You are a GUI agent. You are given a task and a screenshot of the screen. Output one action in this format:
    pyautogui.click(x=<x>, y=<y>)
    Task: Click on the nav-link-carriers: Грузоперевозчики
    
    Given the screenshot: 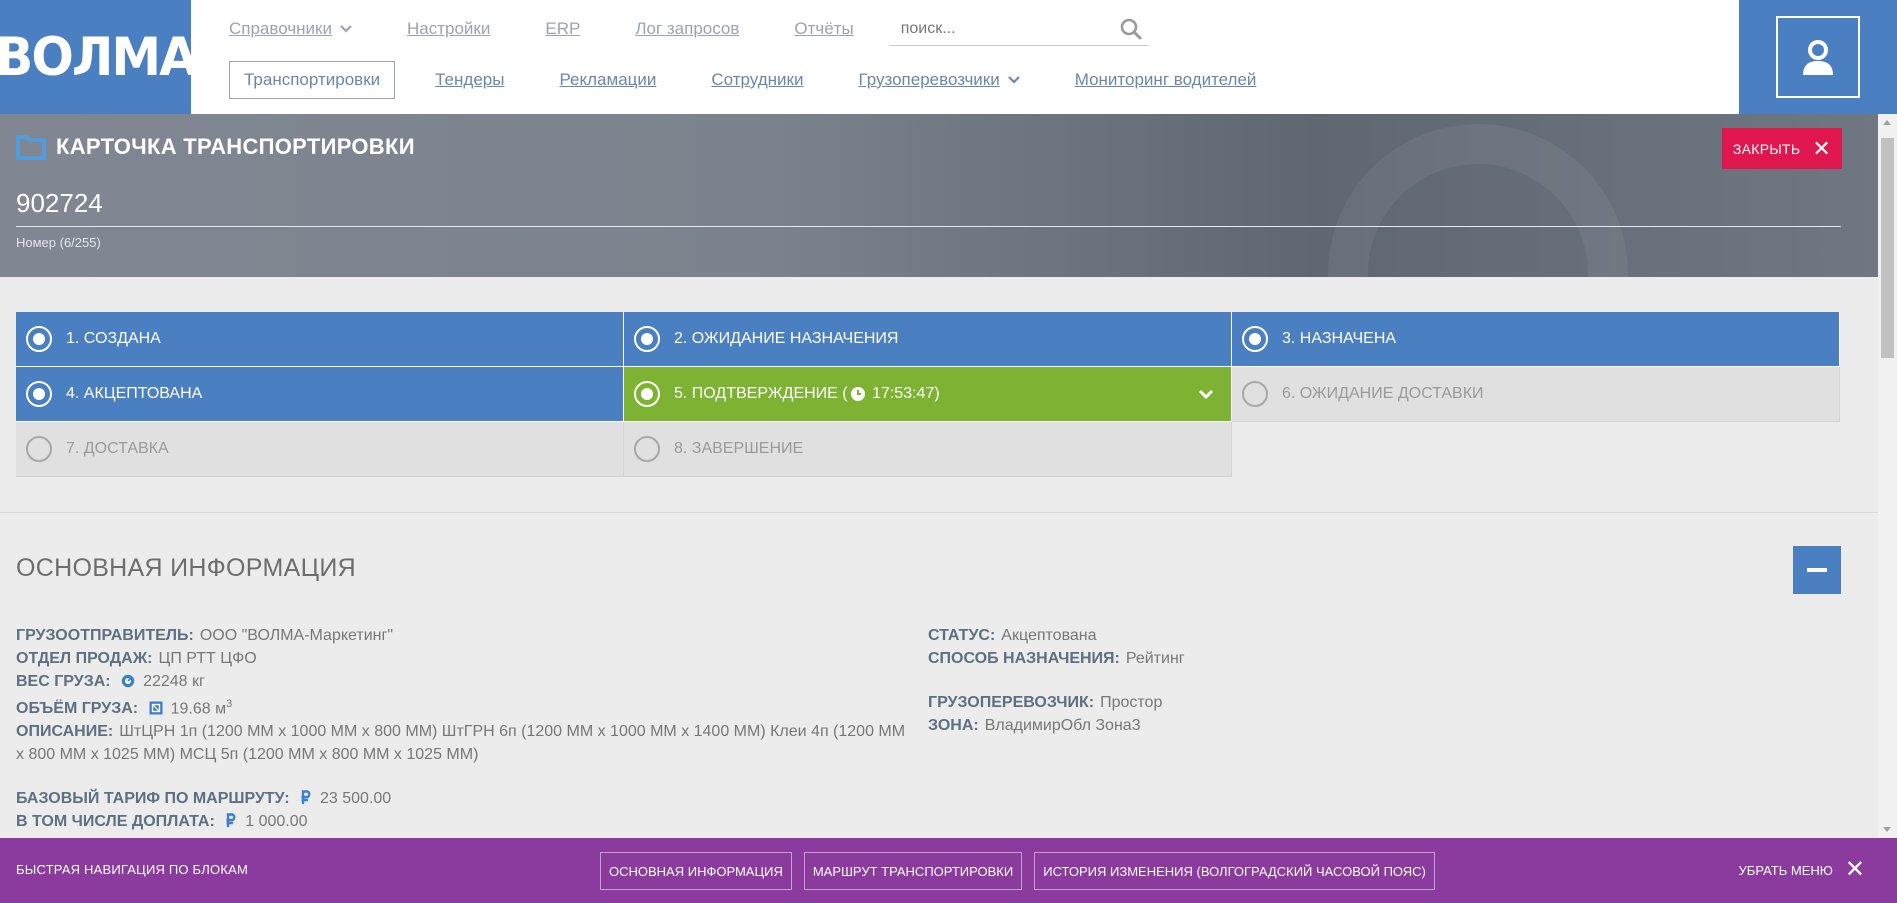 What is the action you would take?
    pyautogui.click(x=939, y=80)
    